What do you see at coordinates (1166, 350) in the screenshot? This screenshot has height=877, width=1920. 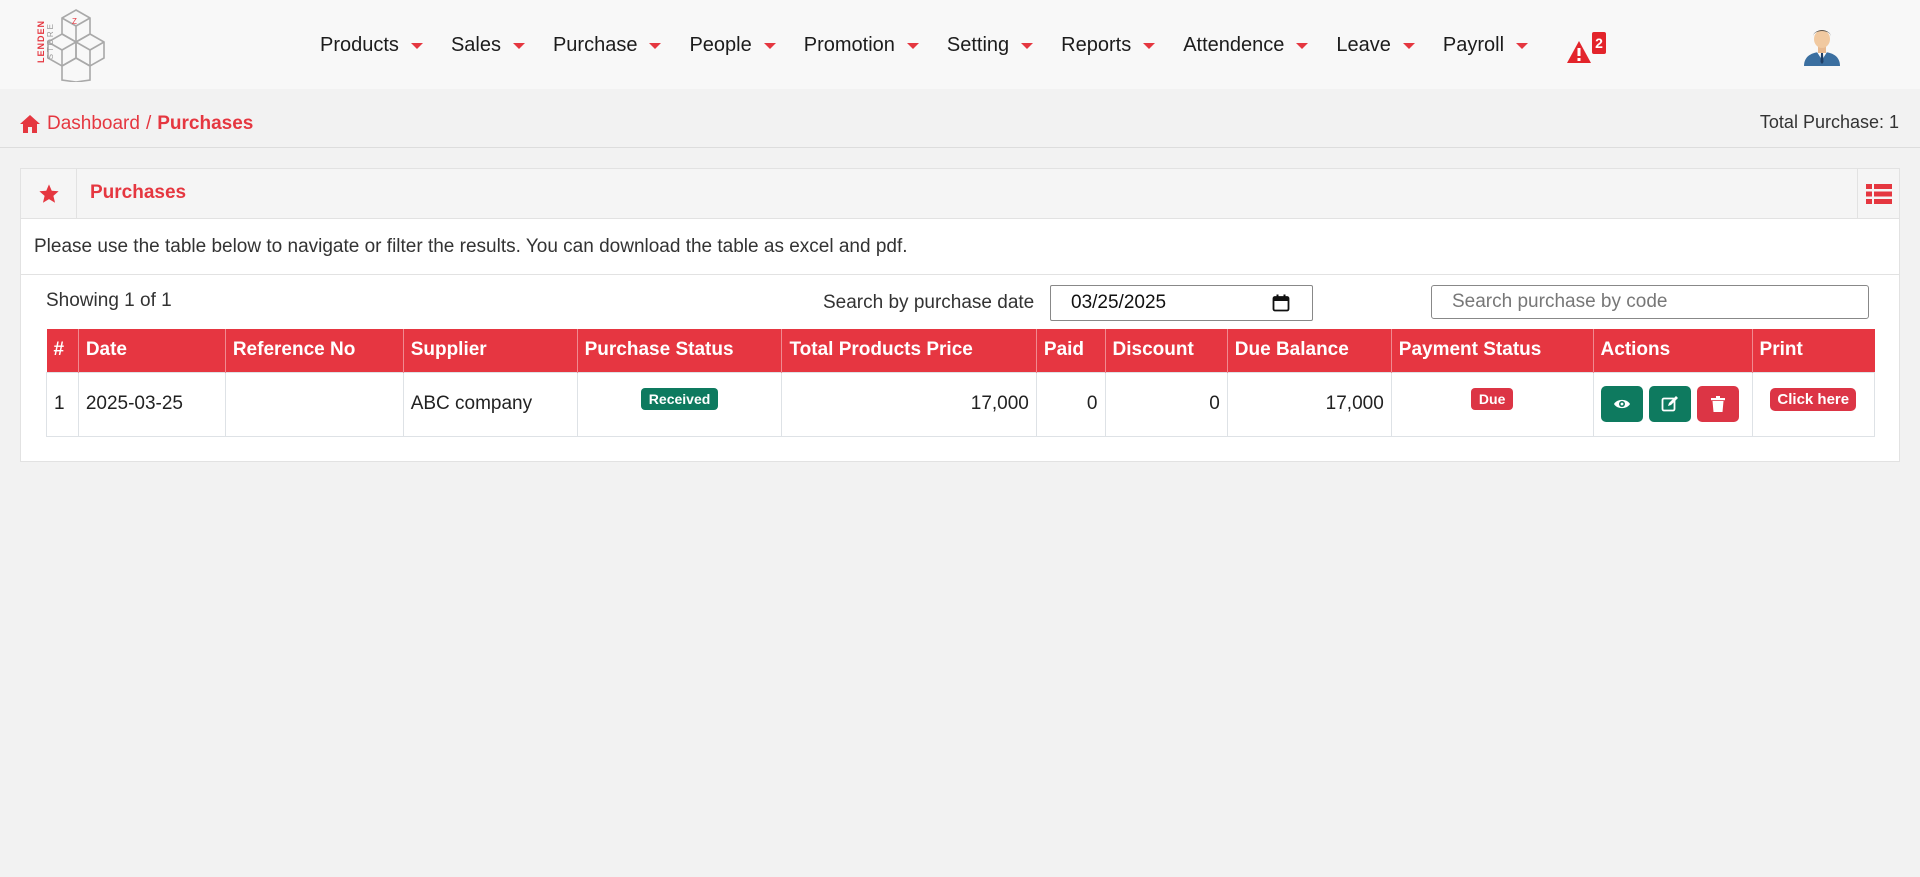 I see `column-header: Discount` at bounding box center [1166, 350].